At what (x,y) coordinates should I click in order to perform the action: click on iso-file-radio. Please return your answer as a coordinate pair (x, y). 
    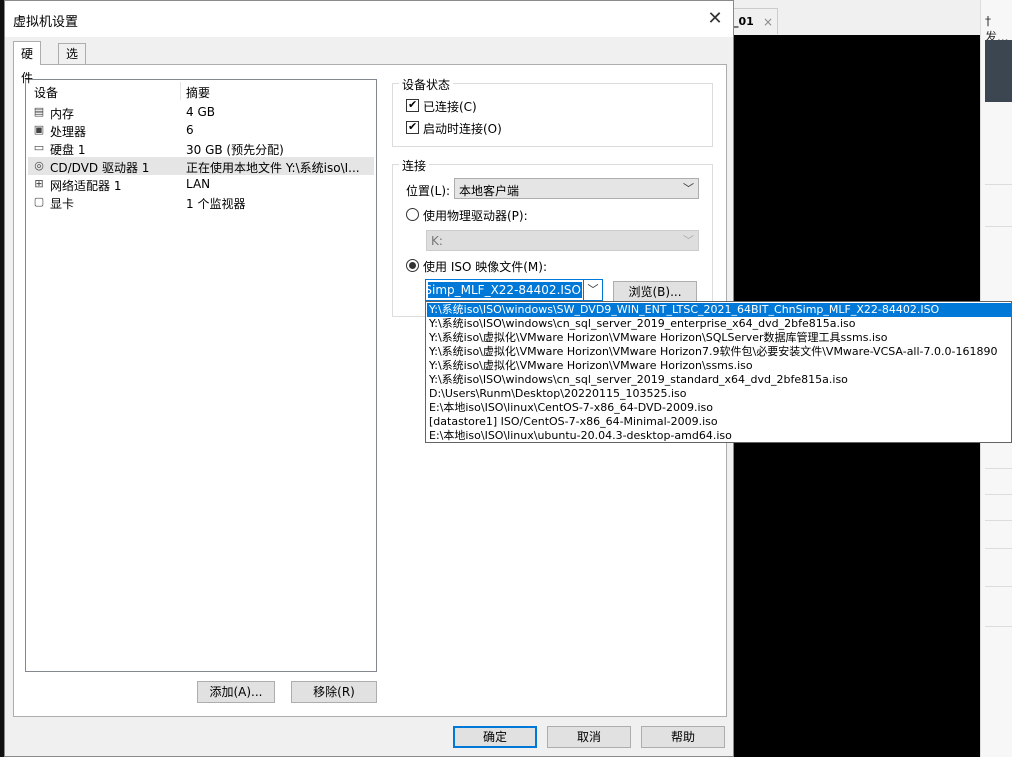
    Looking at the image, I should click on (412, 265).